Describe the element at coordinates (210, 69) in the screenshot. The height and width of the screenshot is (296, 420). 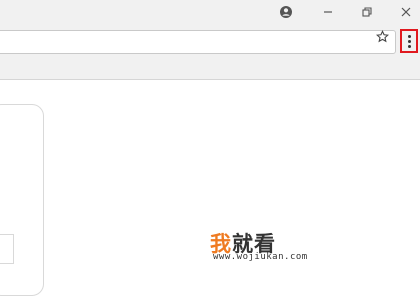
I see `bookmarks-bar` at that location.